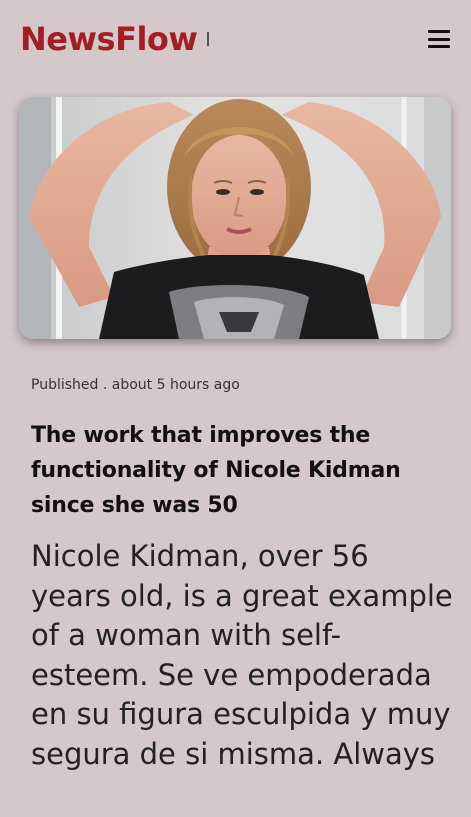  Describe the element at coordinates (235, 39) in the screenshot. I see `header: NewsFlow` at that location.